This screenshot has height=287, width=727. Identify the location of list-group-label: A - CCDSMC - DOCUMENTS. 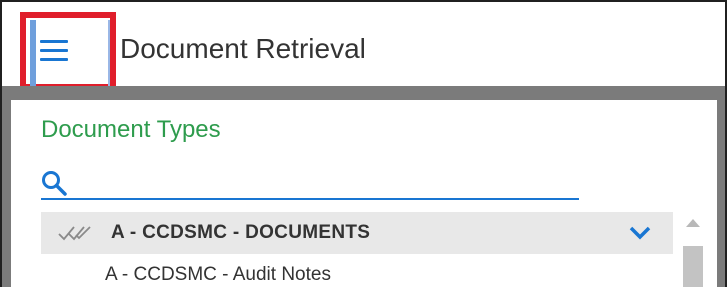
(241, 232).